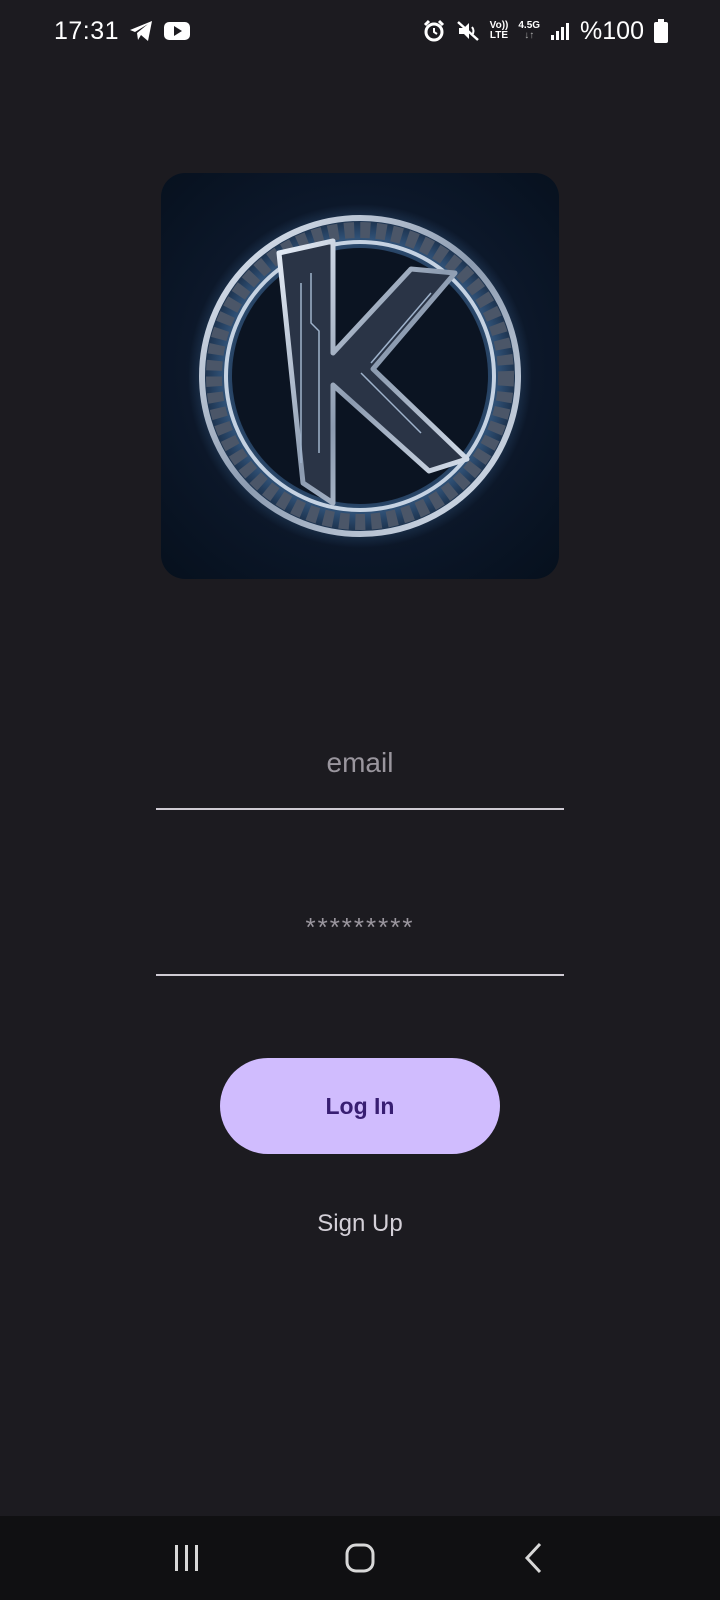  Describe the element at coordinates (545, 31) in the screenshot. I see `status-bar-right: Vo)) LTE 4.5G ↓↑ %100` at that location.